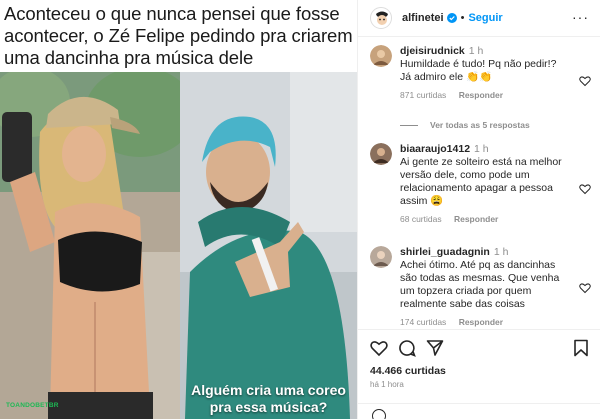  What do you see at coordinates (379, 348) in the screenshot?
I see `like-heart-icon` at bounding box center [379, 348].